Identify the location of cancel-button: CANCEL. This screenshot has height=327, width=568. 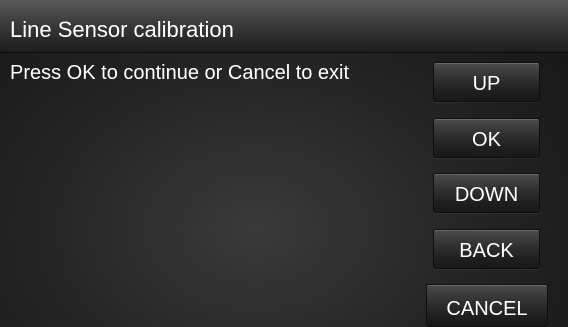
(487, 305).